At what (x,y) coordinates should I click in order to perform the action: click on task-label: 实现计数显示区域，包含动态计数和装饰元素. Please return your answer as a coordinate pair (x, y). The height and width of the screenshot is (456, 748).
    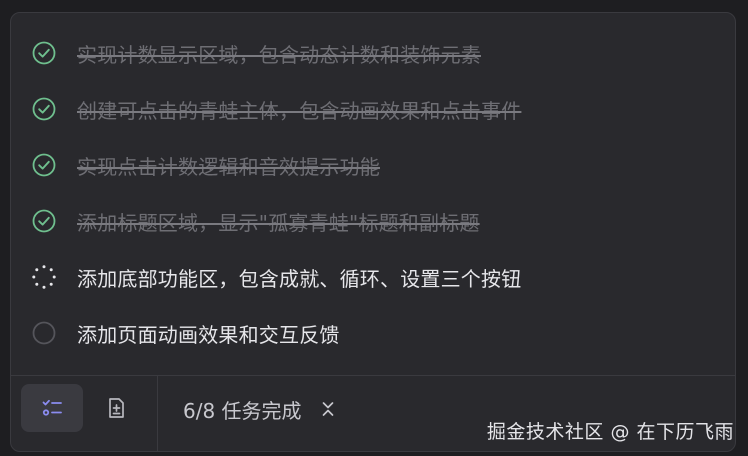
    Looking at the image, I should click on (279, 54).